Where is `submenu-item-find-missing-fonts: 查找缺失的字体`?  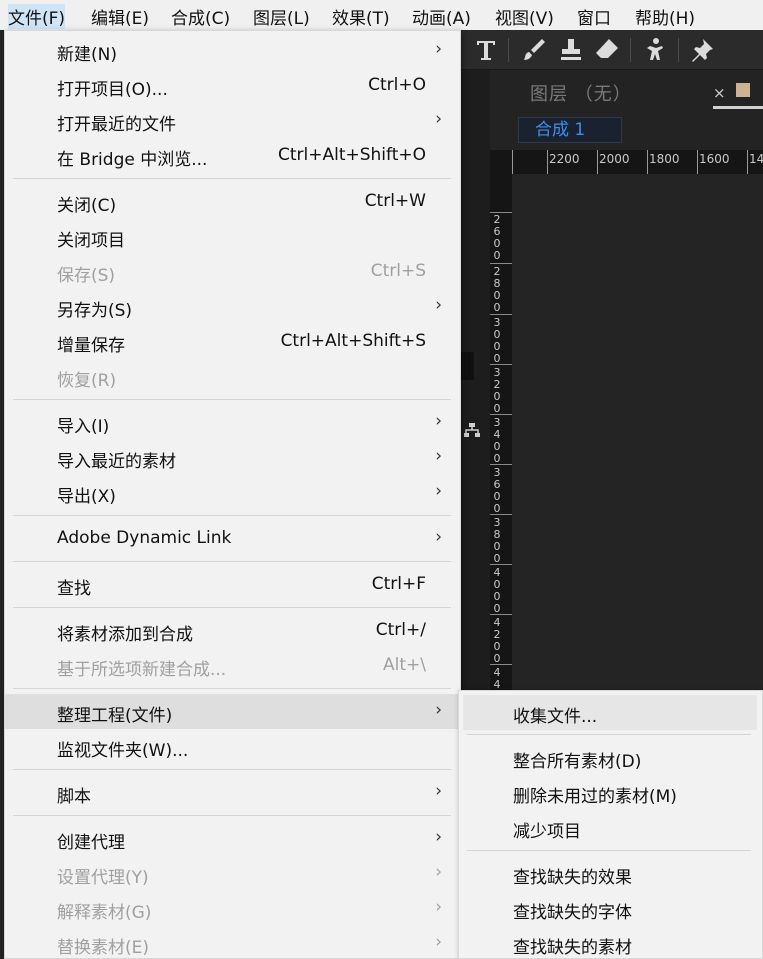
submenu-item-find-missing-fonts: 查找缺失的字体 is located at coordinates (610, 908).